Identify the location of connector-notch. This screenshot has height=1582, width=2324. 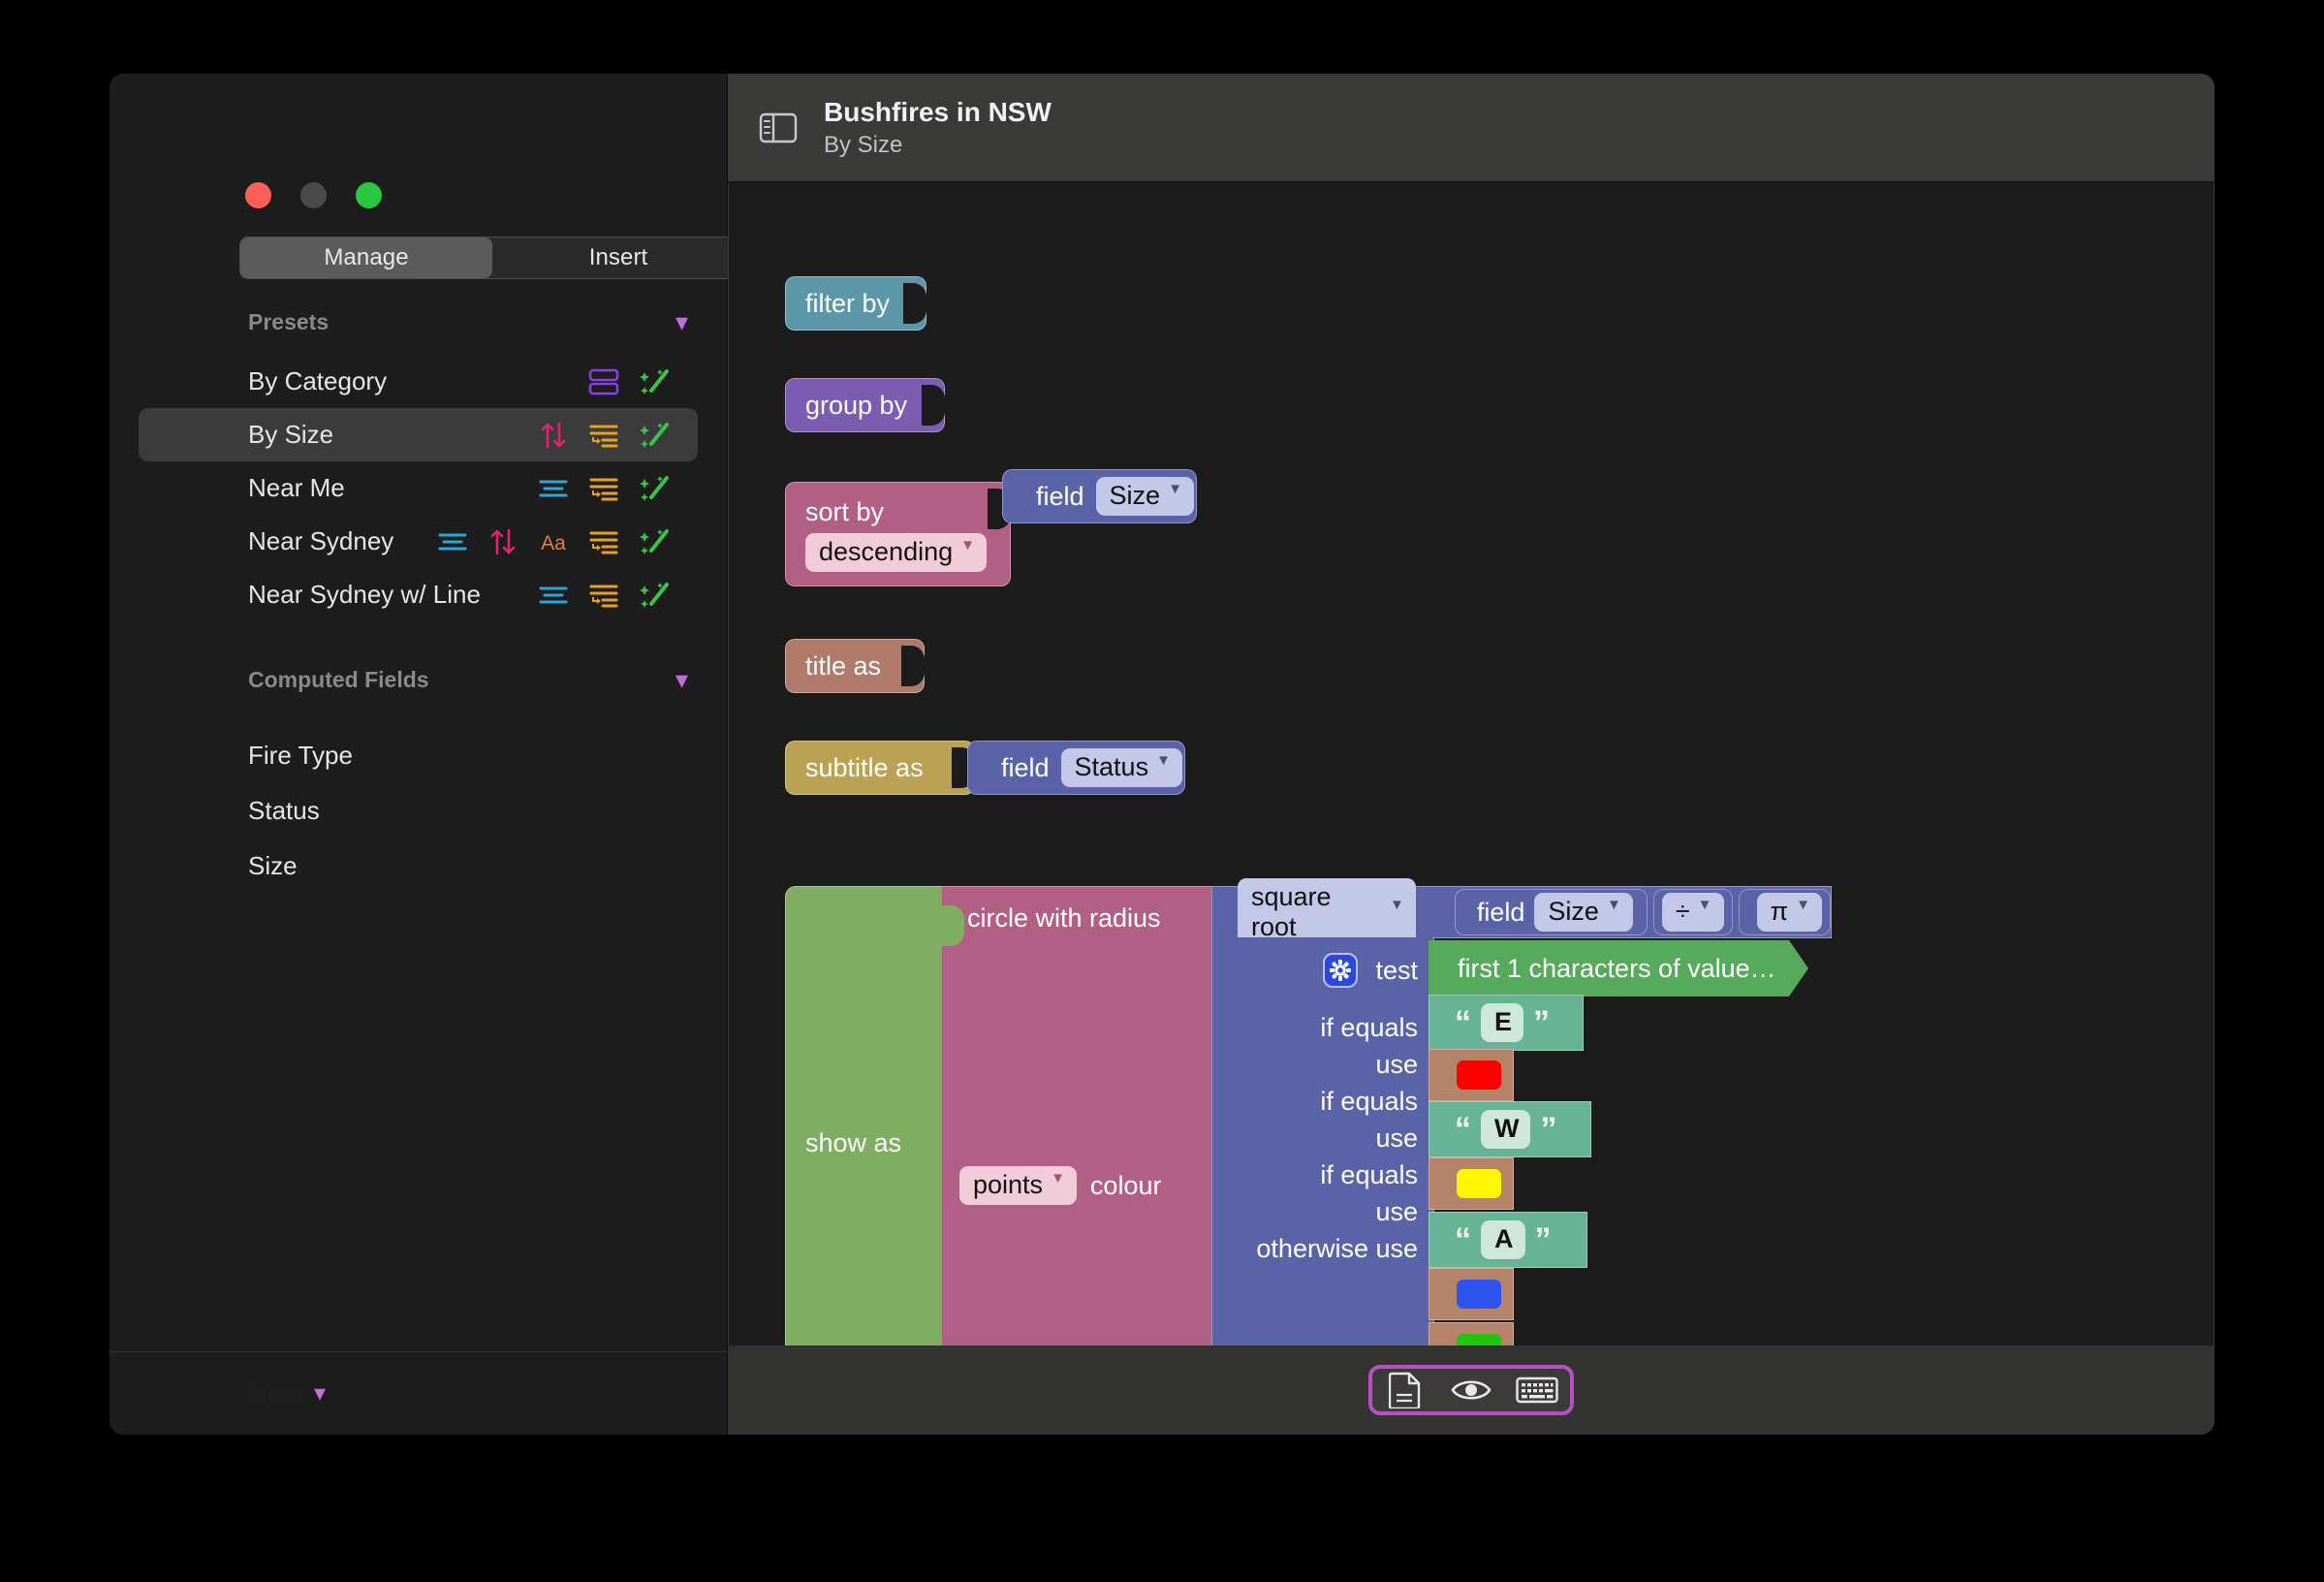
(933, 406).